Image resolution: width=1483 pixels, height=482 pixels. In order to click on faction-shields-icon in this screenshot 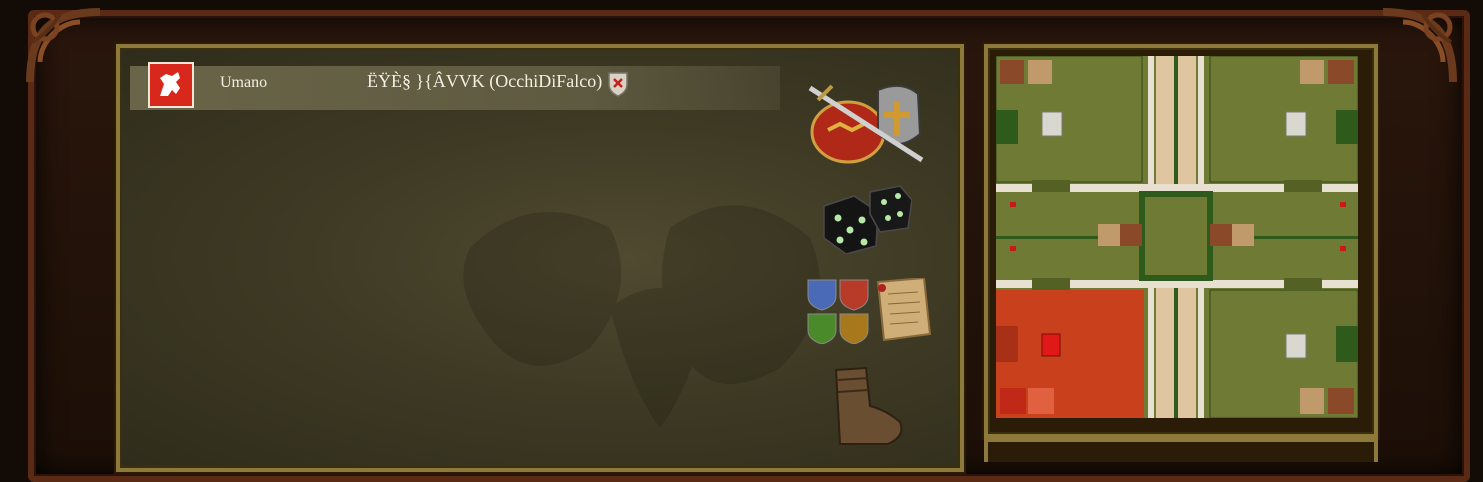, I will do `click(869, 311)`.